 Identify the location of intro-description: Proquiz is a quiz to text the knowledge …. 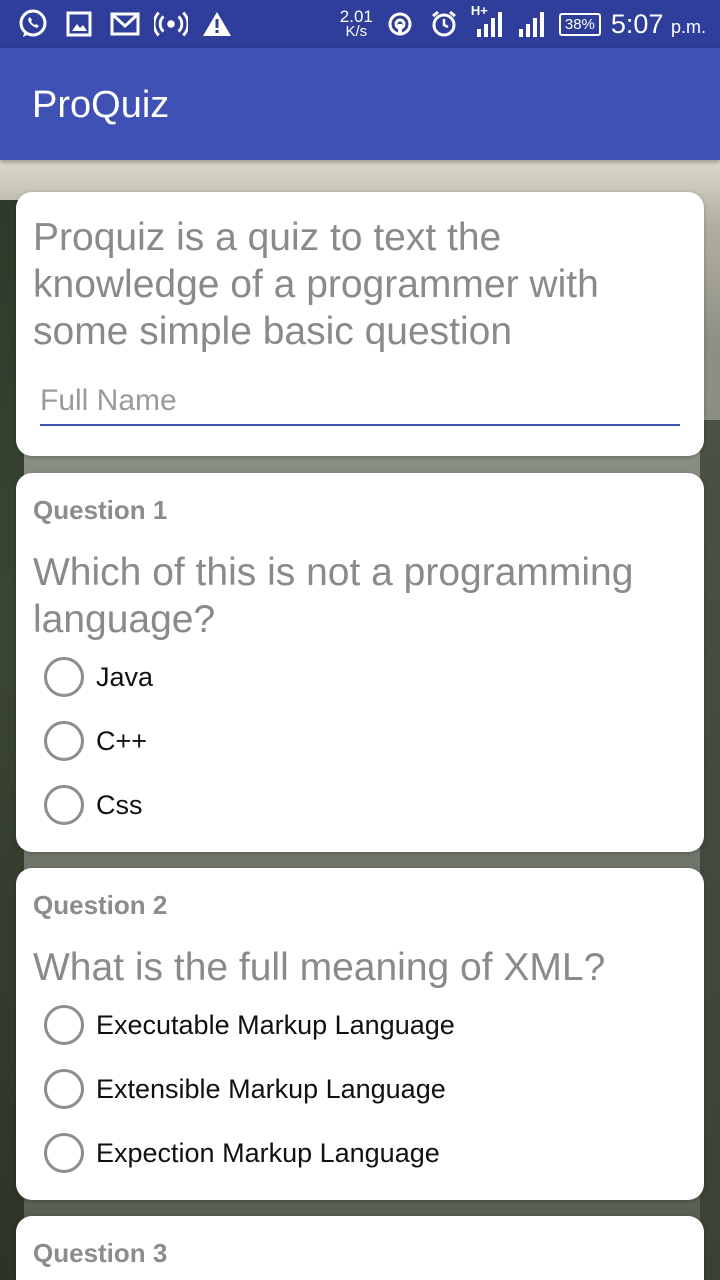
(316, 284).